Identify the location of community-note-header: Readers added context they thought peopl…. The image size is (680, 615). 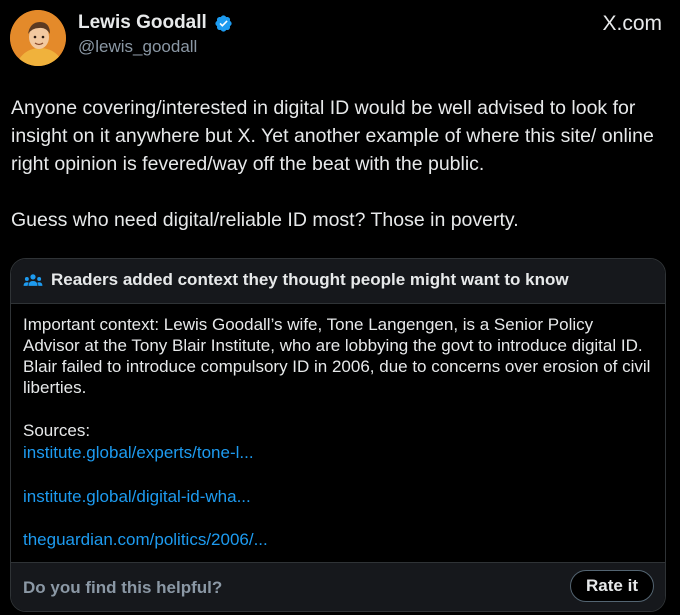
(338, 281).